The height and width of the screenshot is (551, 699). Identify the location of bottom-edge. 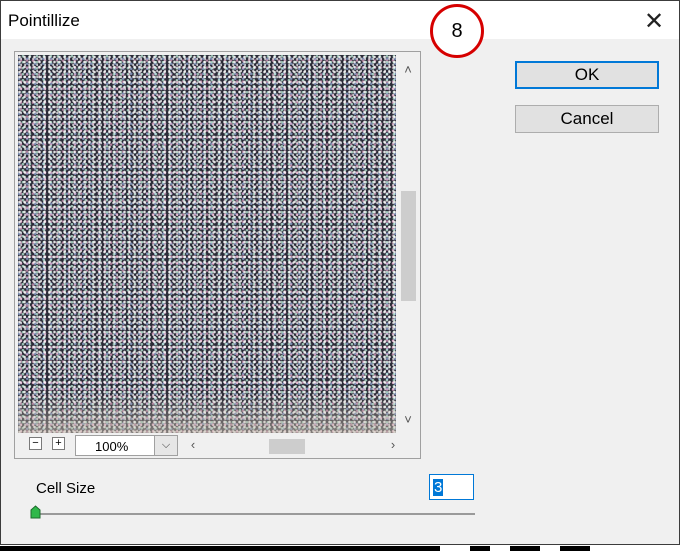
(349, 548).